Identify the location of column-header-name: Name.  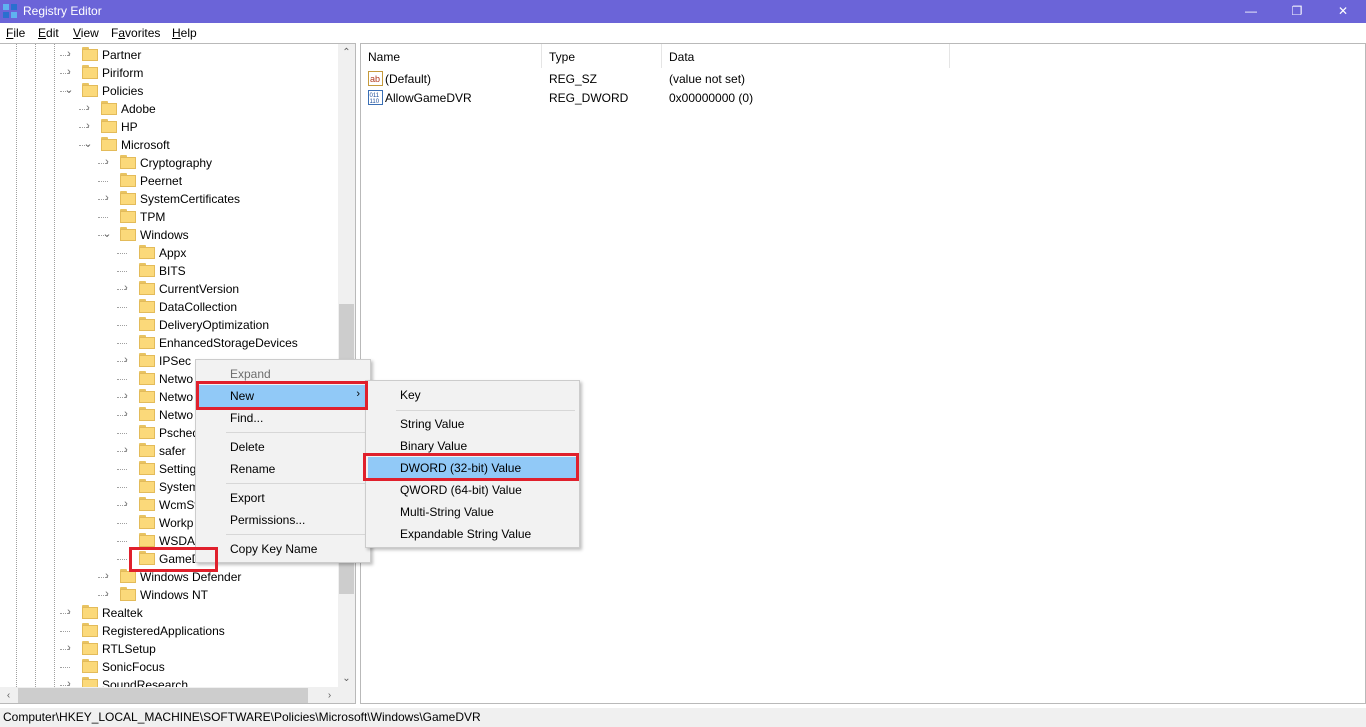
(451, 56).